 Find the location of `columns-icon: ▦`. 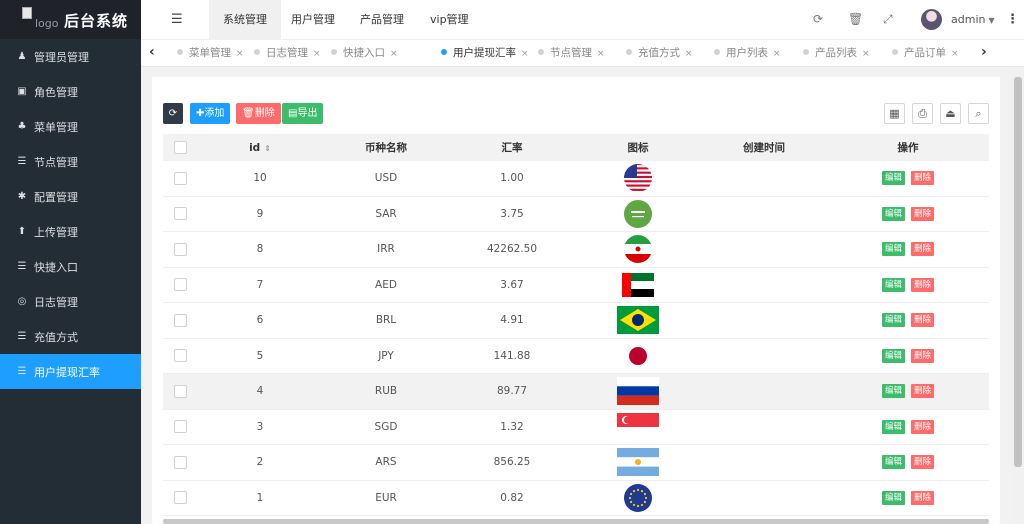

columns-icon: ▦ is located at coordinates (894, 113).